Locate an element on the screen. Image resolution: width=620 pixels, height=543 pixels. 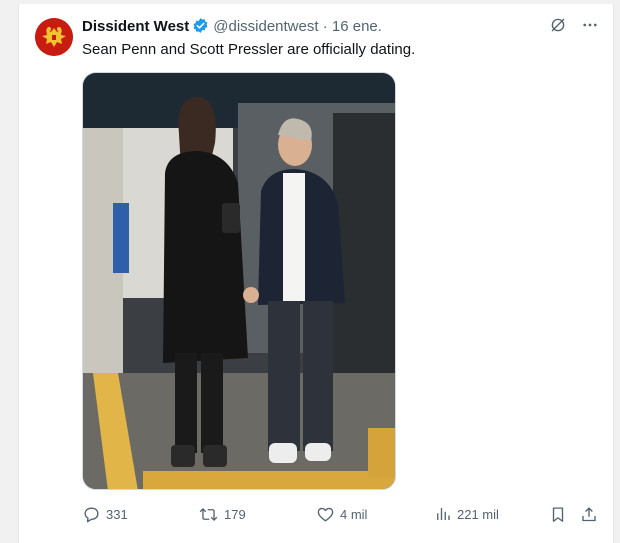
share-icon is located at coordinates (589, 514).